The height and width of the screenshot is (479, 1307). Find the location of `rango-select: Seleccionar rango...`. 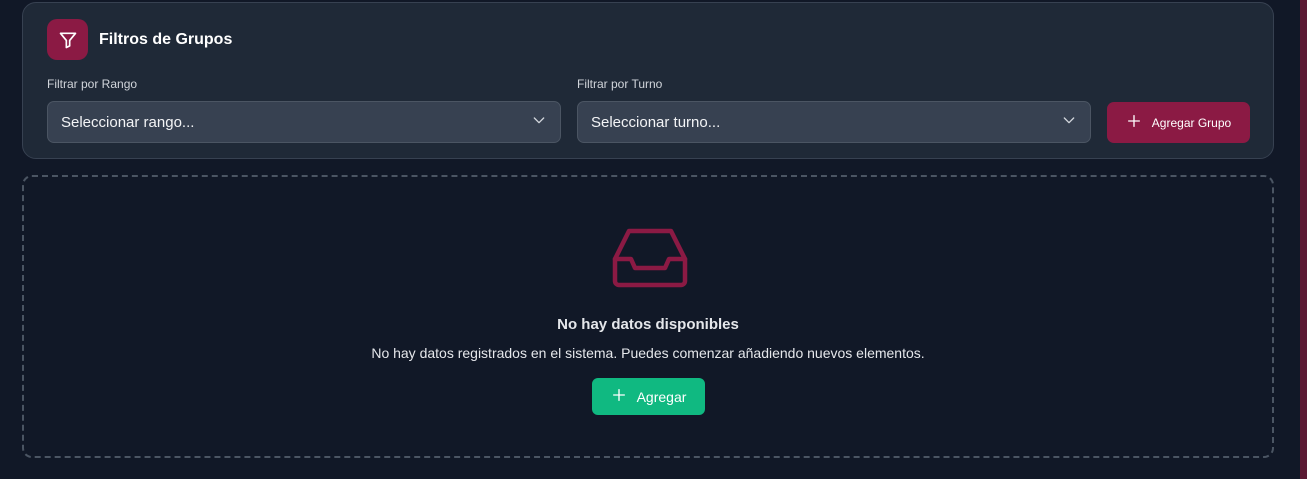

rango-select: Seleccionar rango... is located at coordinates (304, 122).